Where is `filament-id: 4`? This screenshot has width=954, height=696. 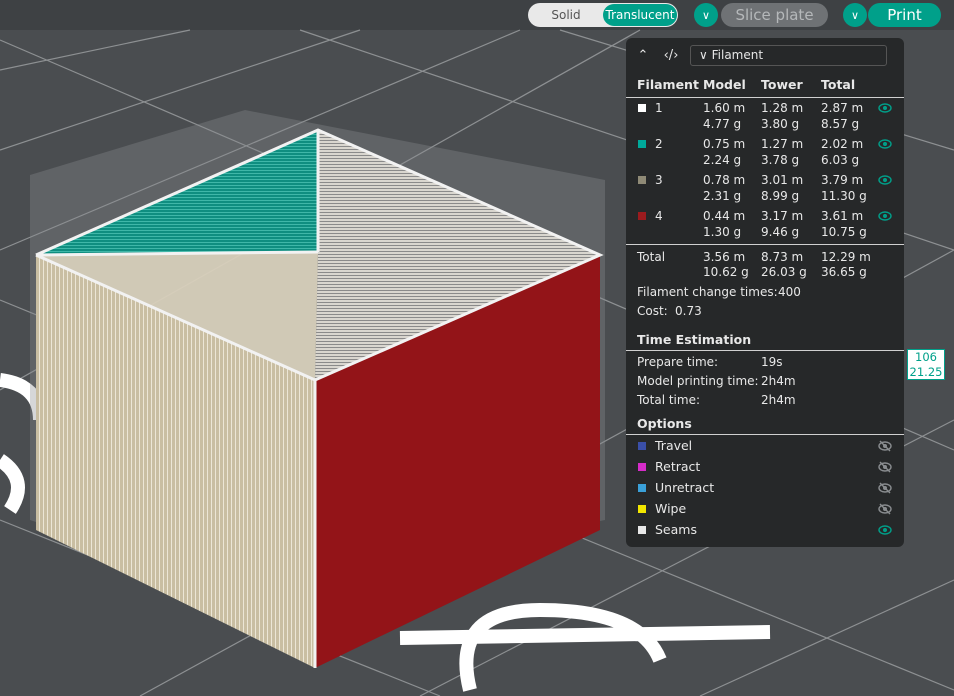 filament-id: 4 is located at coordinates (659, 216).